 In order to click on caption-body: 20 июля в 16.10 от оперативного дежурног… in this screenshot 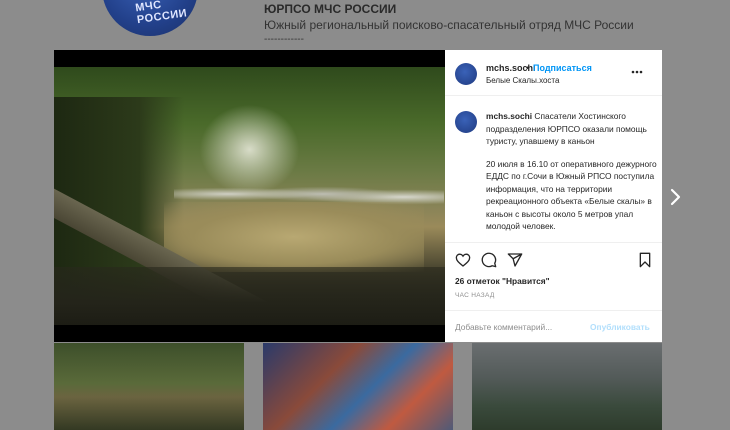, I will do `click(571, 195)`.